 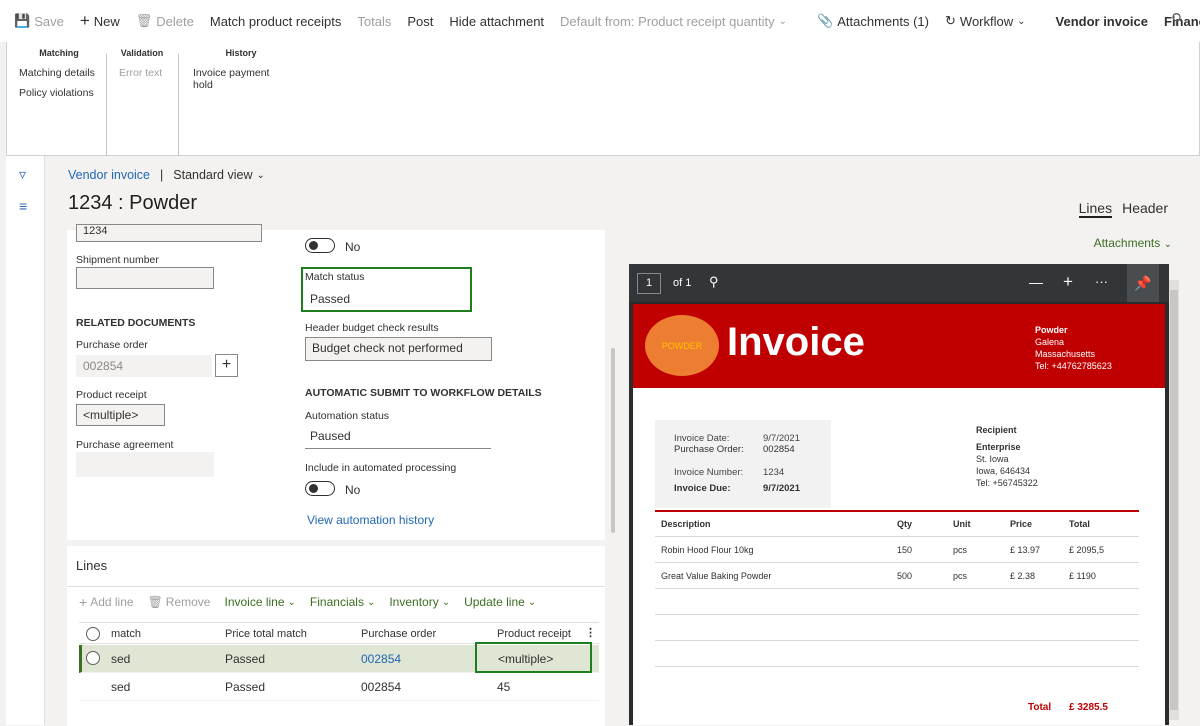 What do you see at coordinates (374, 21) in the screenshot?
I see `totals-button: Totals` at bounding box center [374, 21].